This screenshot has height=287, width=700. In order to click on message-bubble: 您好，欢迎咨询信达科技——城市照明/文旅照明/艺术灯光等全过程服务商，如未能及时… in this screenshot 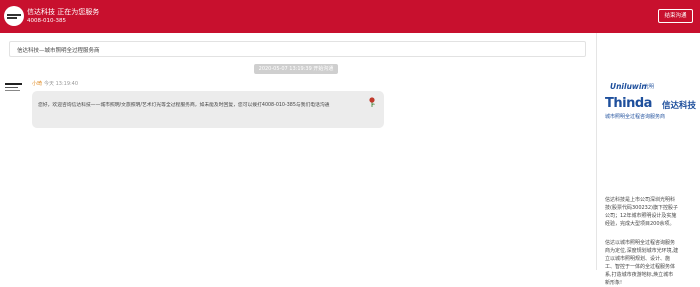, I will do `click(208, 109)`.